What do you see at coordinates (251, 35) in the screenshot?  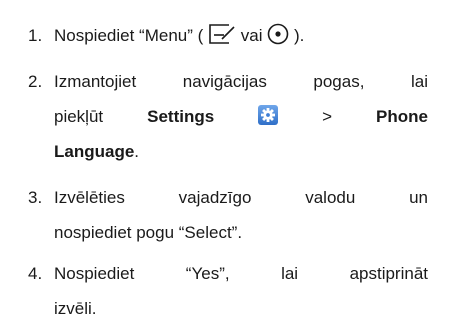 I see `step-1-text-mid: vai` at bounding box center [251, 35].